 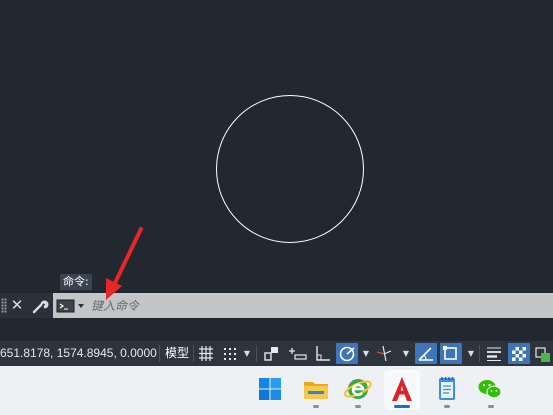 What do you see at coordinates (40, 305) in the screenshot?
I see `customize-wrench-icon` at bounding box center [40, 305].